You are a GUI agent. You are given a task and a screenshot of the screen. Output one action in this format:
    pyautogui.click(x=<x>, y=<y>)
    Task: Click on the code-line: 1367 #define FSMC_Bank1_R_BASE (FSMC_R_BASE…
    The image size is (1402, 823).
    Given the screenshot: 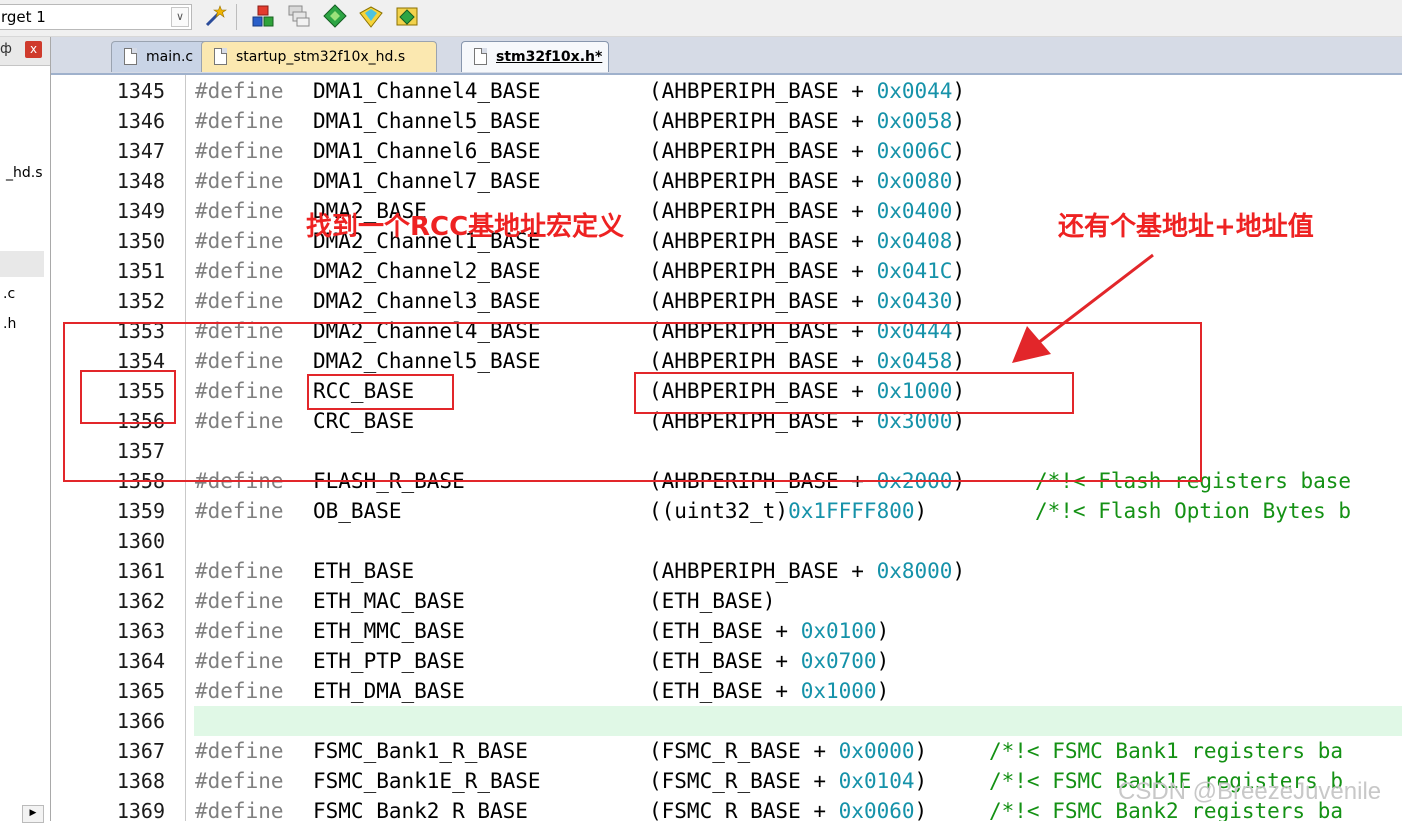 What is the action you would take?
    pyautogui.click(x=726, y=751)
    